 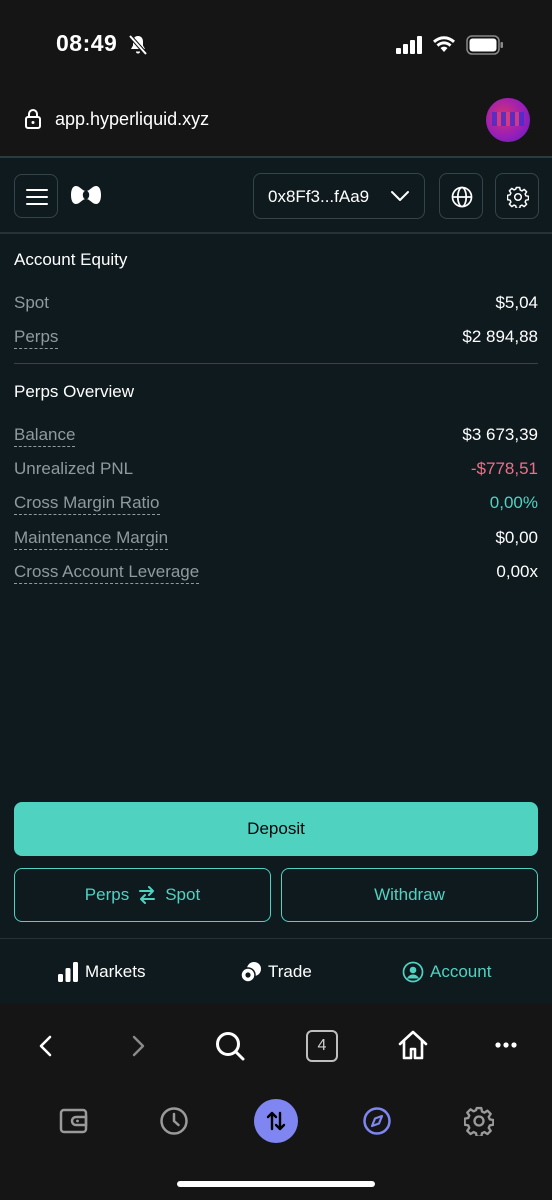 I want to click on compass-icon, so click(x=377, y=1121).